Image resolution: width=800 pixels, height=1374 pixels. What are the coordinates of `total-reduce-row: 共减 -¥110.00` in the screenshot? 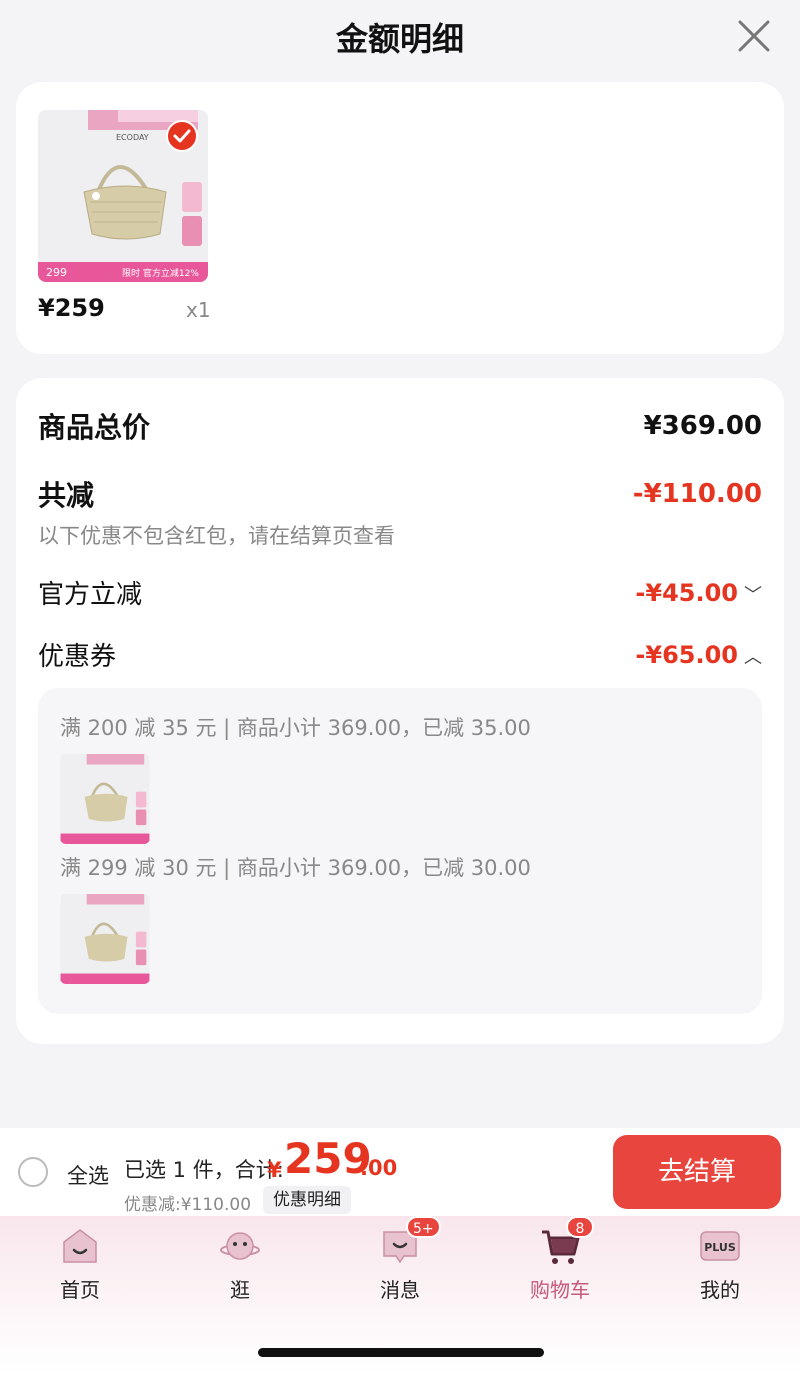 It's located at (400, 494).